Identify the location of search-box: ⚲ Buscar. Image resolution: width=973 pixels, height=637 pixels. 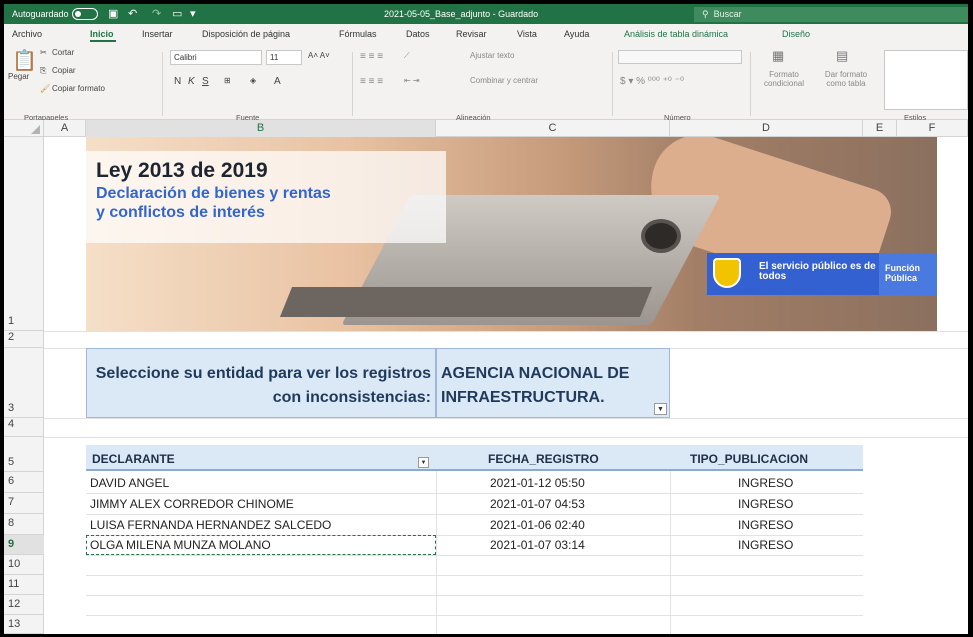
(831, 14).